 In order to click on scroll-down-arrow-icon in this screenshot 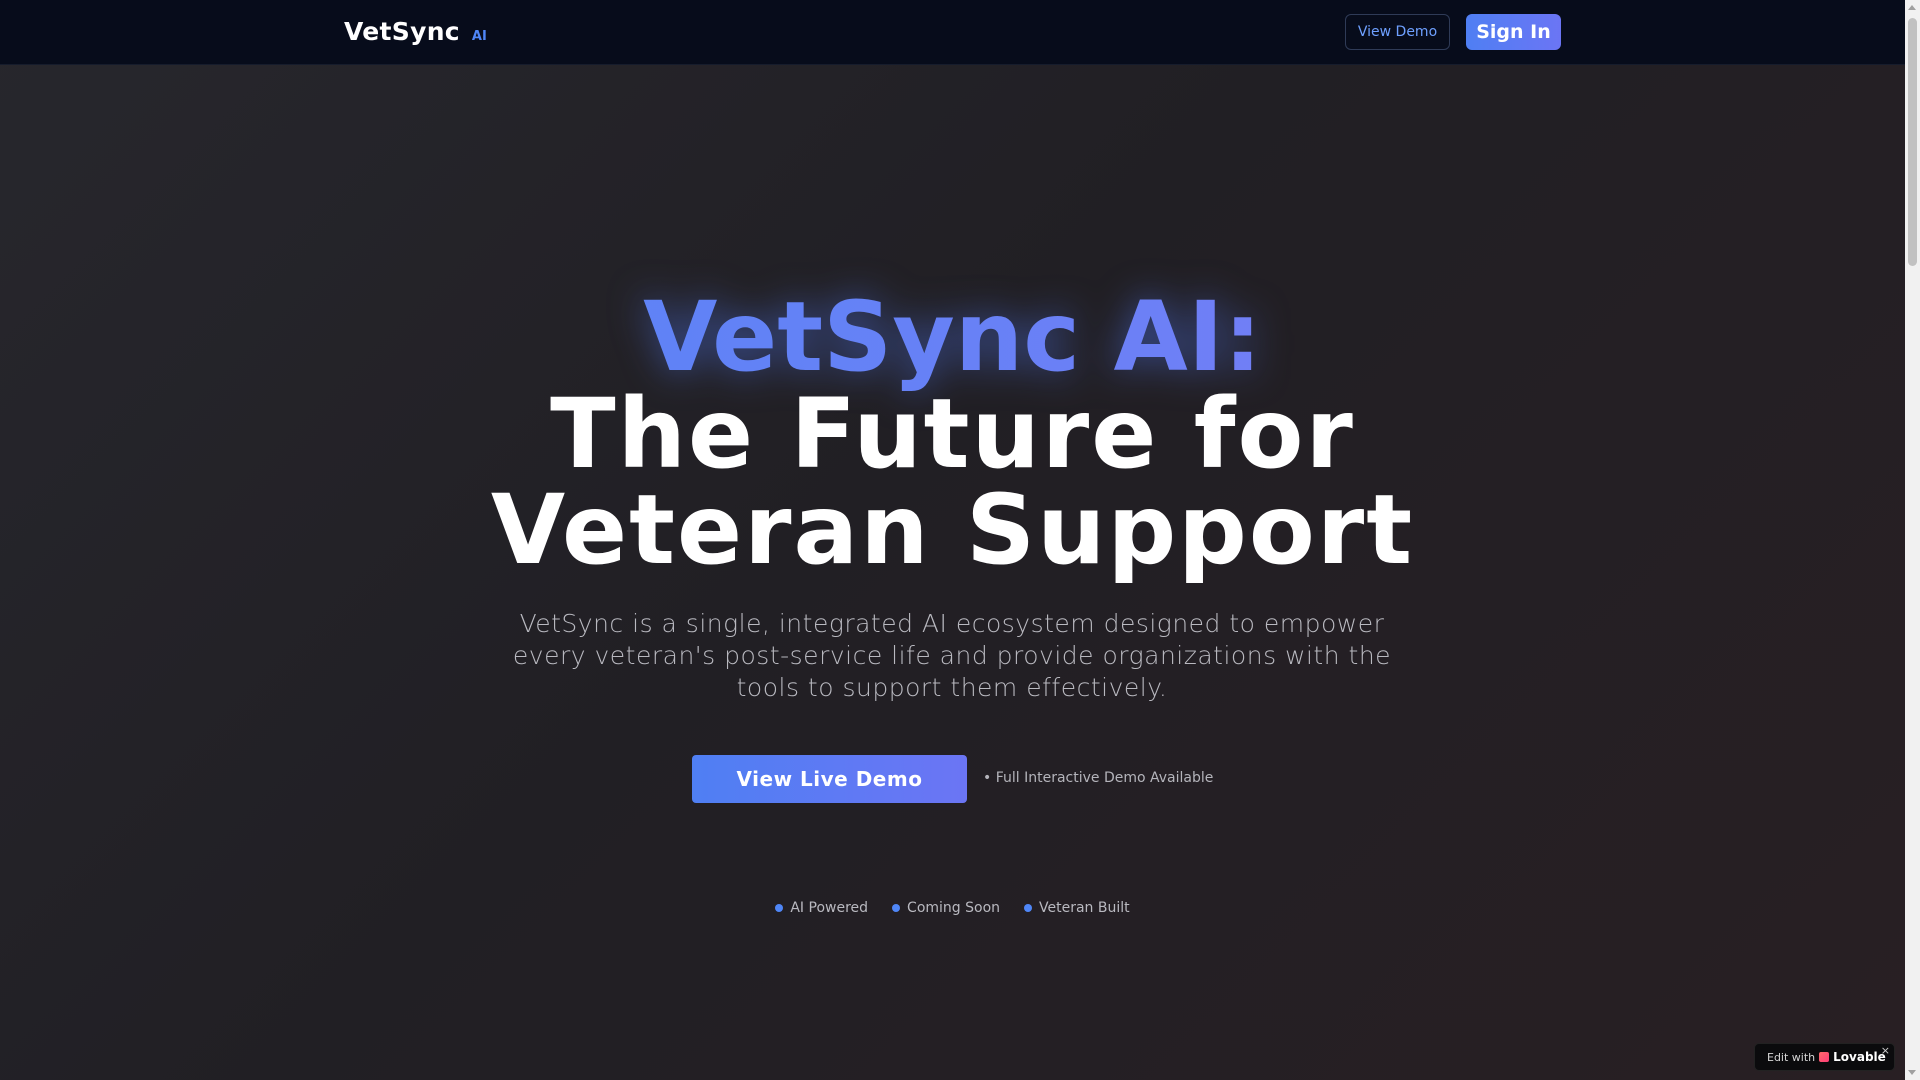, I will do `click(1912, 1072)`.